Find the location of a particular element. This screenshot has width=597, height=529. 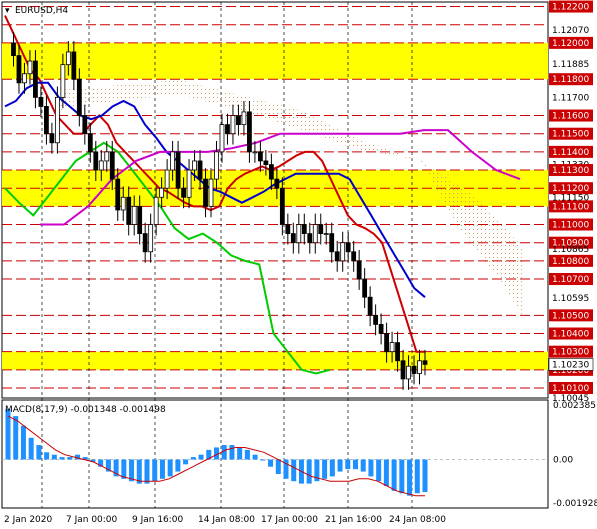

price-axis-label: 1.11600 is located at coordinates (570, 117).